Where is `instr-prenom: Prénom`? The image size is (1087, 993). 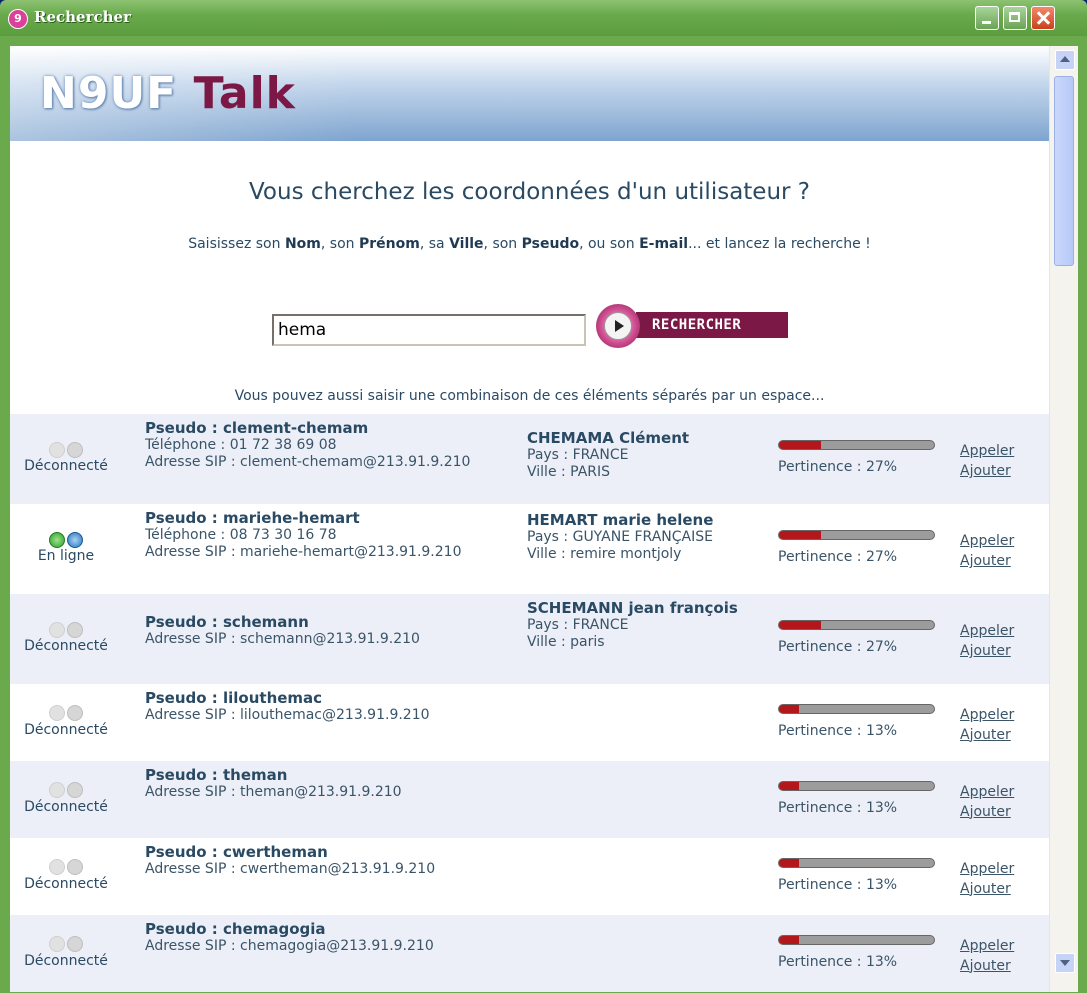
instr-prenom: Prénom is located at coordinates (389, 244).